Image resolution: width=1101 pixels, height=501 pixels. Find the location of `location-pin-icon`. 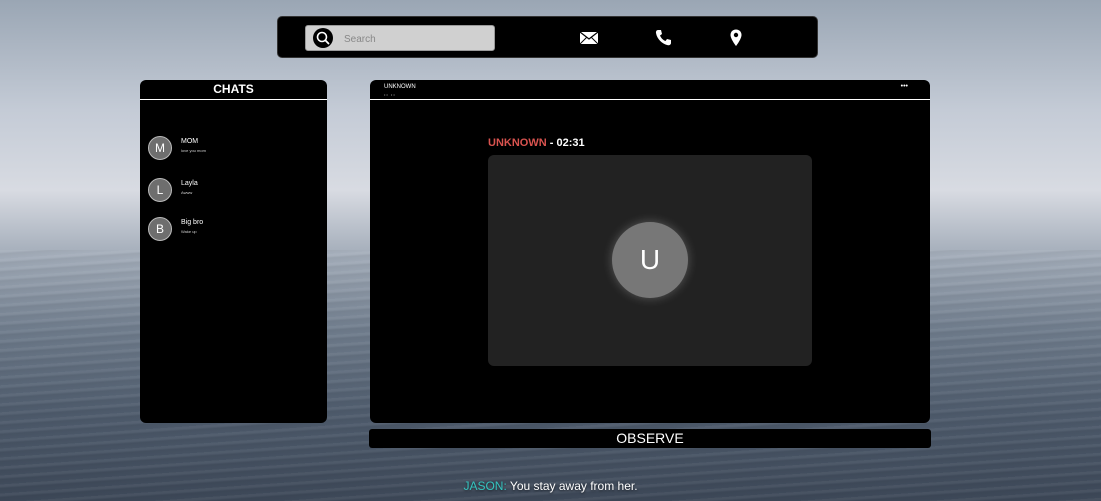

location-pin-icon is located at coordinates (736, 38).